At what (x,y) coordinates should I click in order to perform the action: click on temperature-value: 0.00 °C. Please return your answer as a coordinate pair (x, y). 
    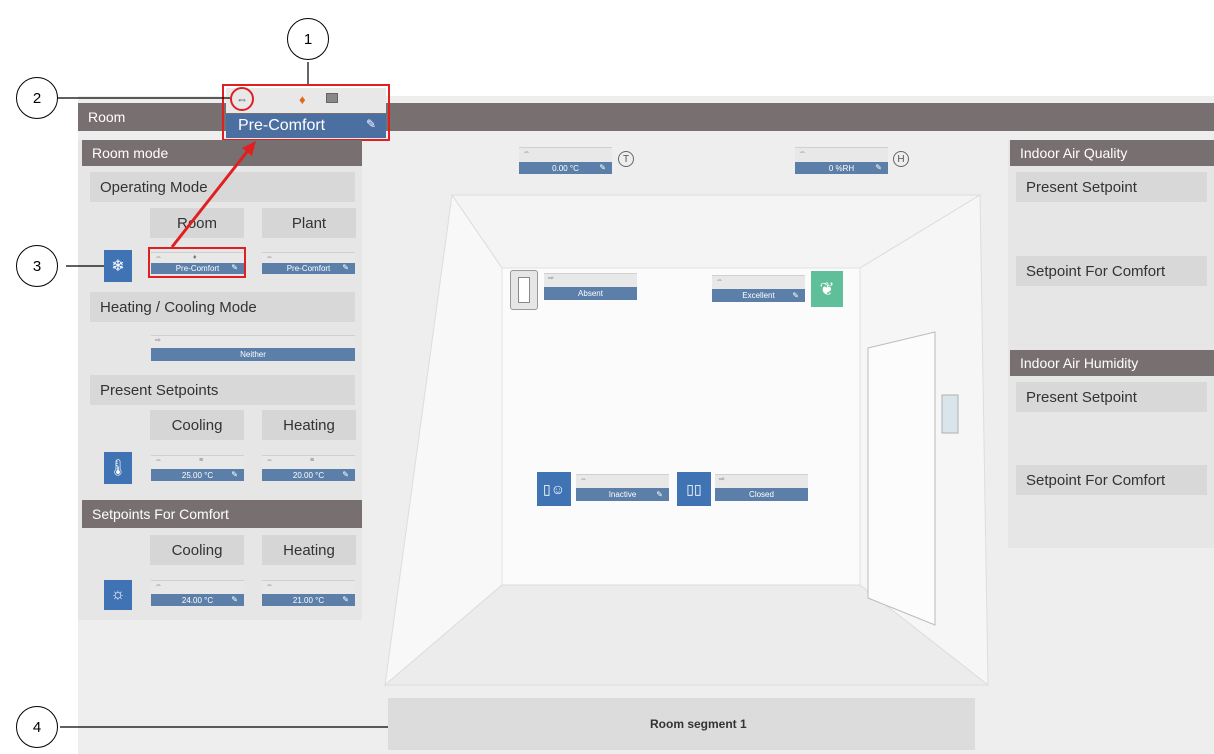
    Looking at the image, I should click on (565, 168).